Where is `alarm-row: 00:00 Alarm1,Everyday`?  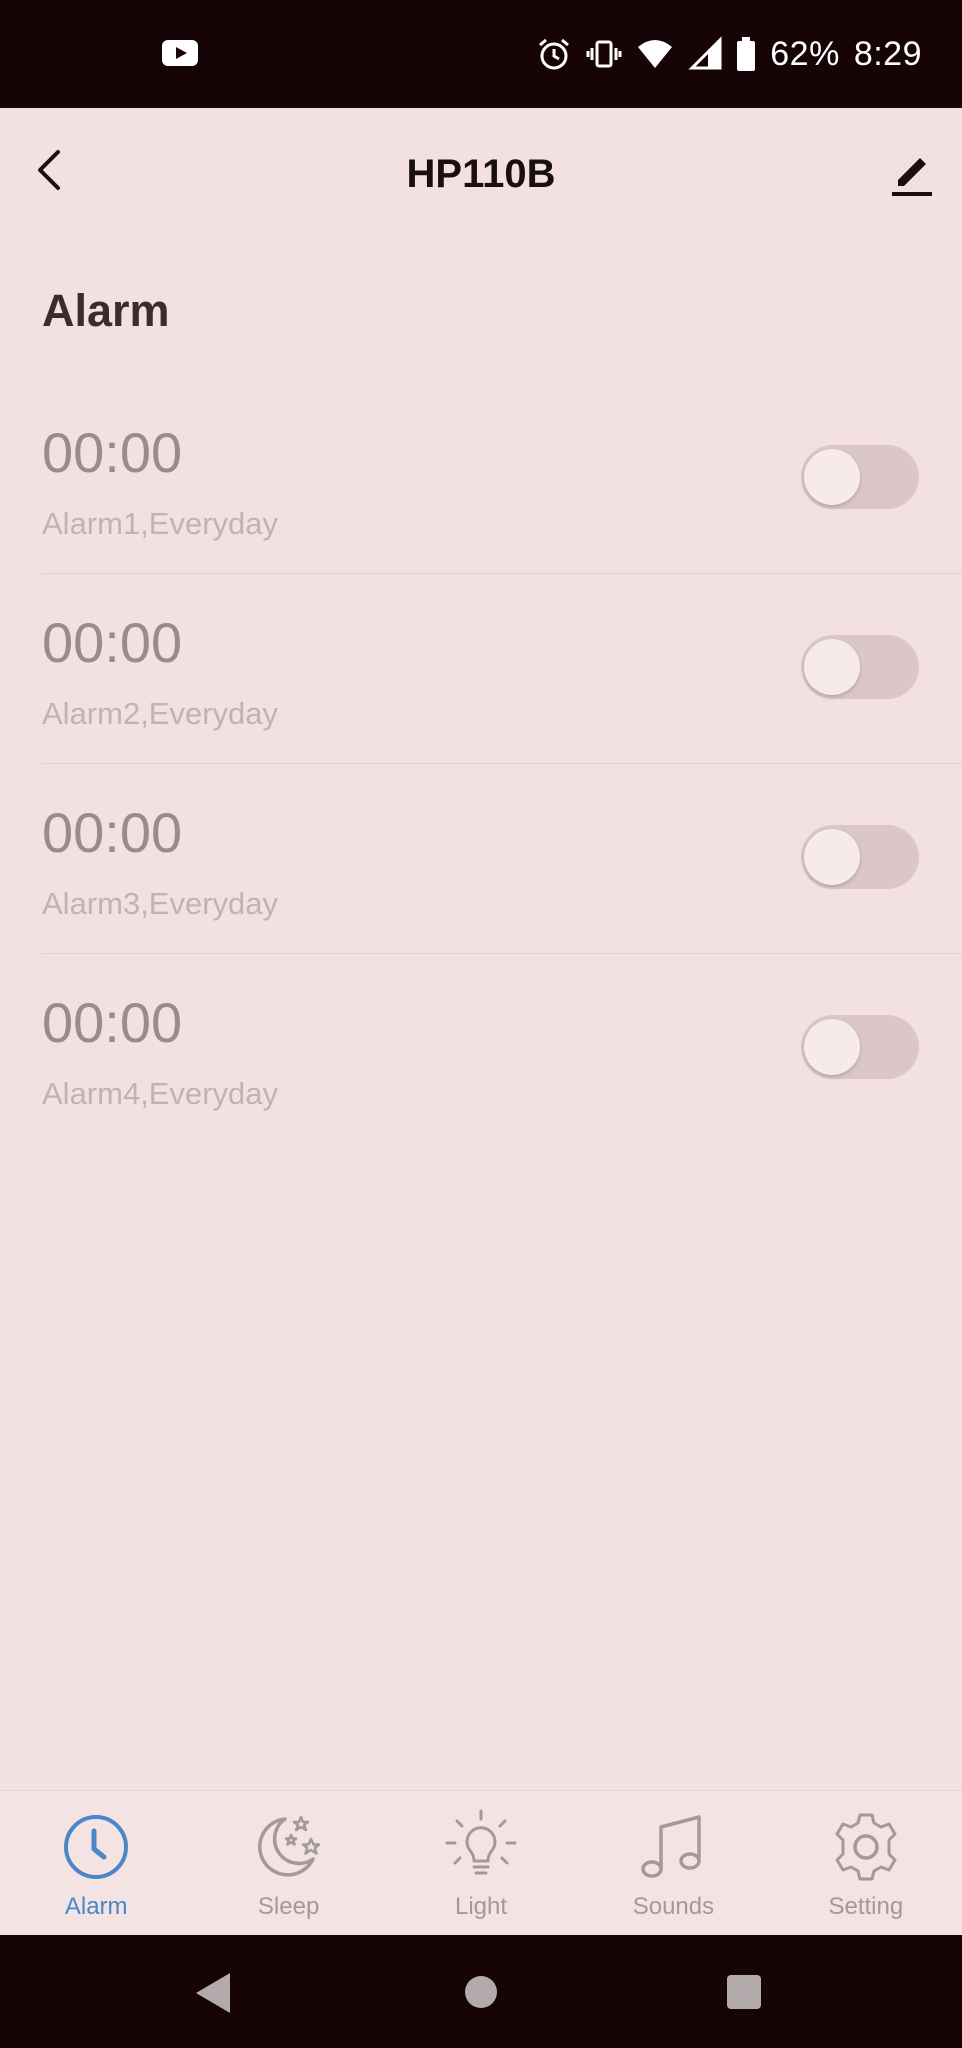 alarm-row: 00:00 Alarm1,Everyday is located at coordinates (502, 479).